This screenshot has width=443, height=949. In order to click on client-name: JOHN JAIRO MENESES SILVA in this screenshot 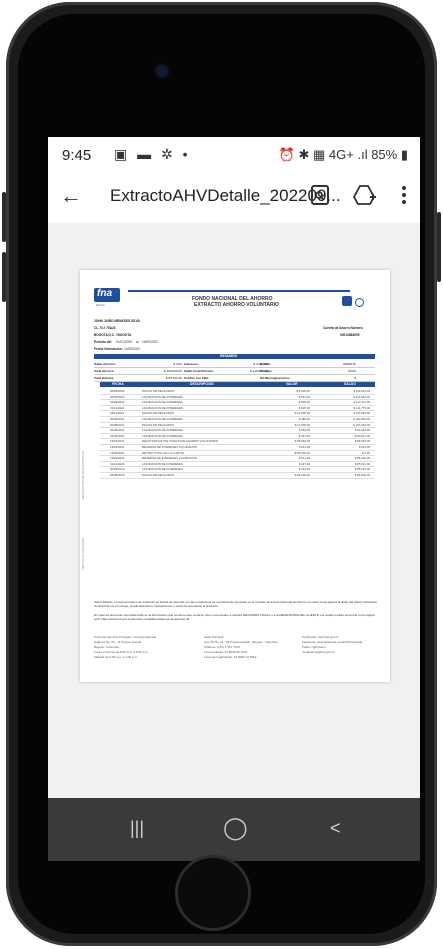, I will do `click(117, 321)`.